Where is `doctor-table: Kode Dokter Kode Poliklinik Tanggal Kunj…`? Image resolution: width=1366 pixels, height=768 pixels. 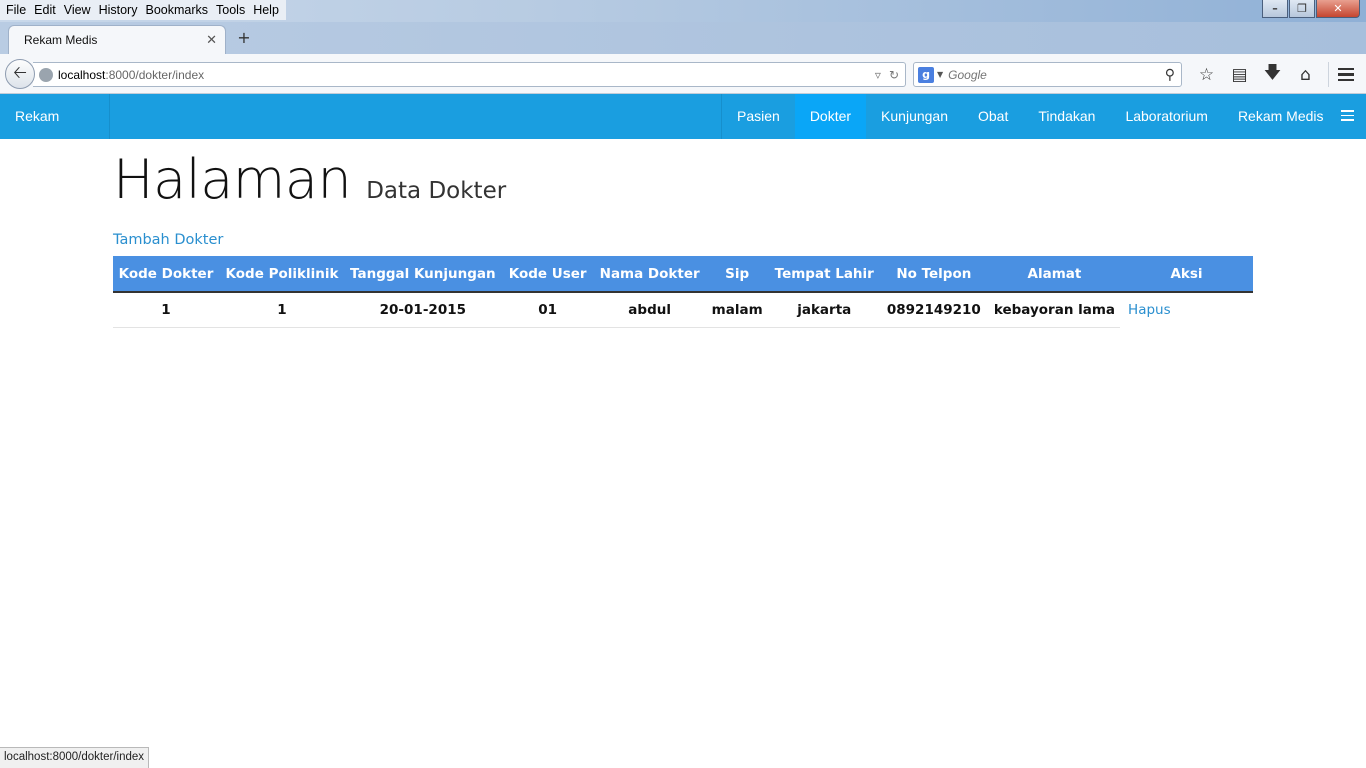
doctor-table: Kode Dokter Kode Poliklinik Tanggal Kunj… is located at coordinates (683, 292).